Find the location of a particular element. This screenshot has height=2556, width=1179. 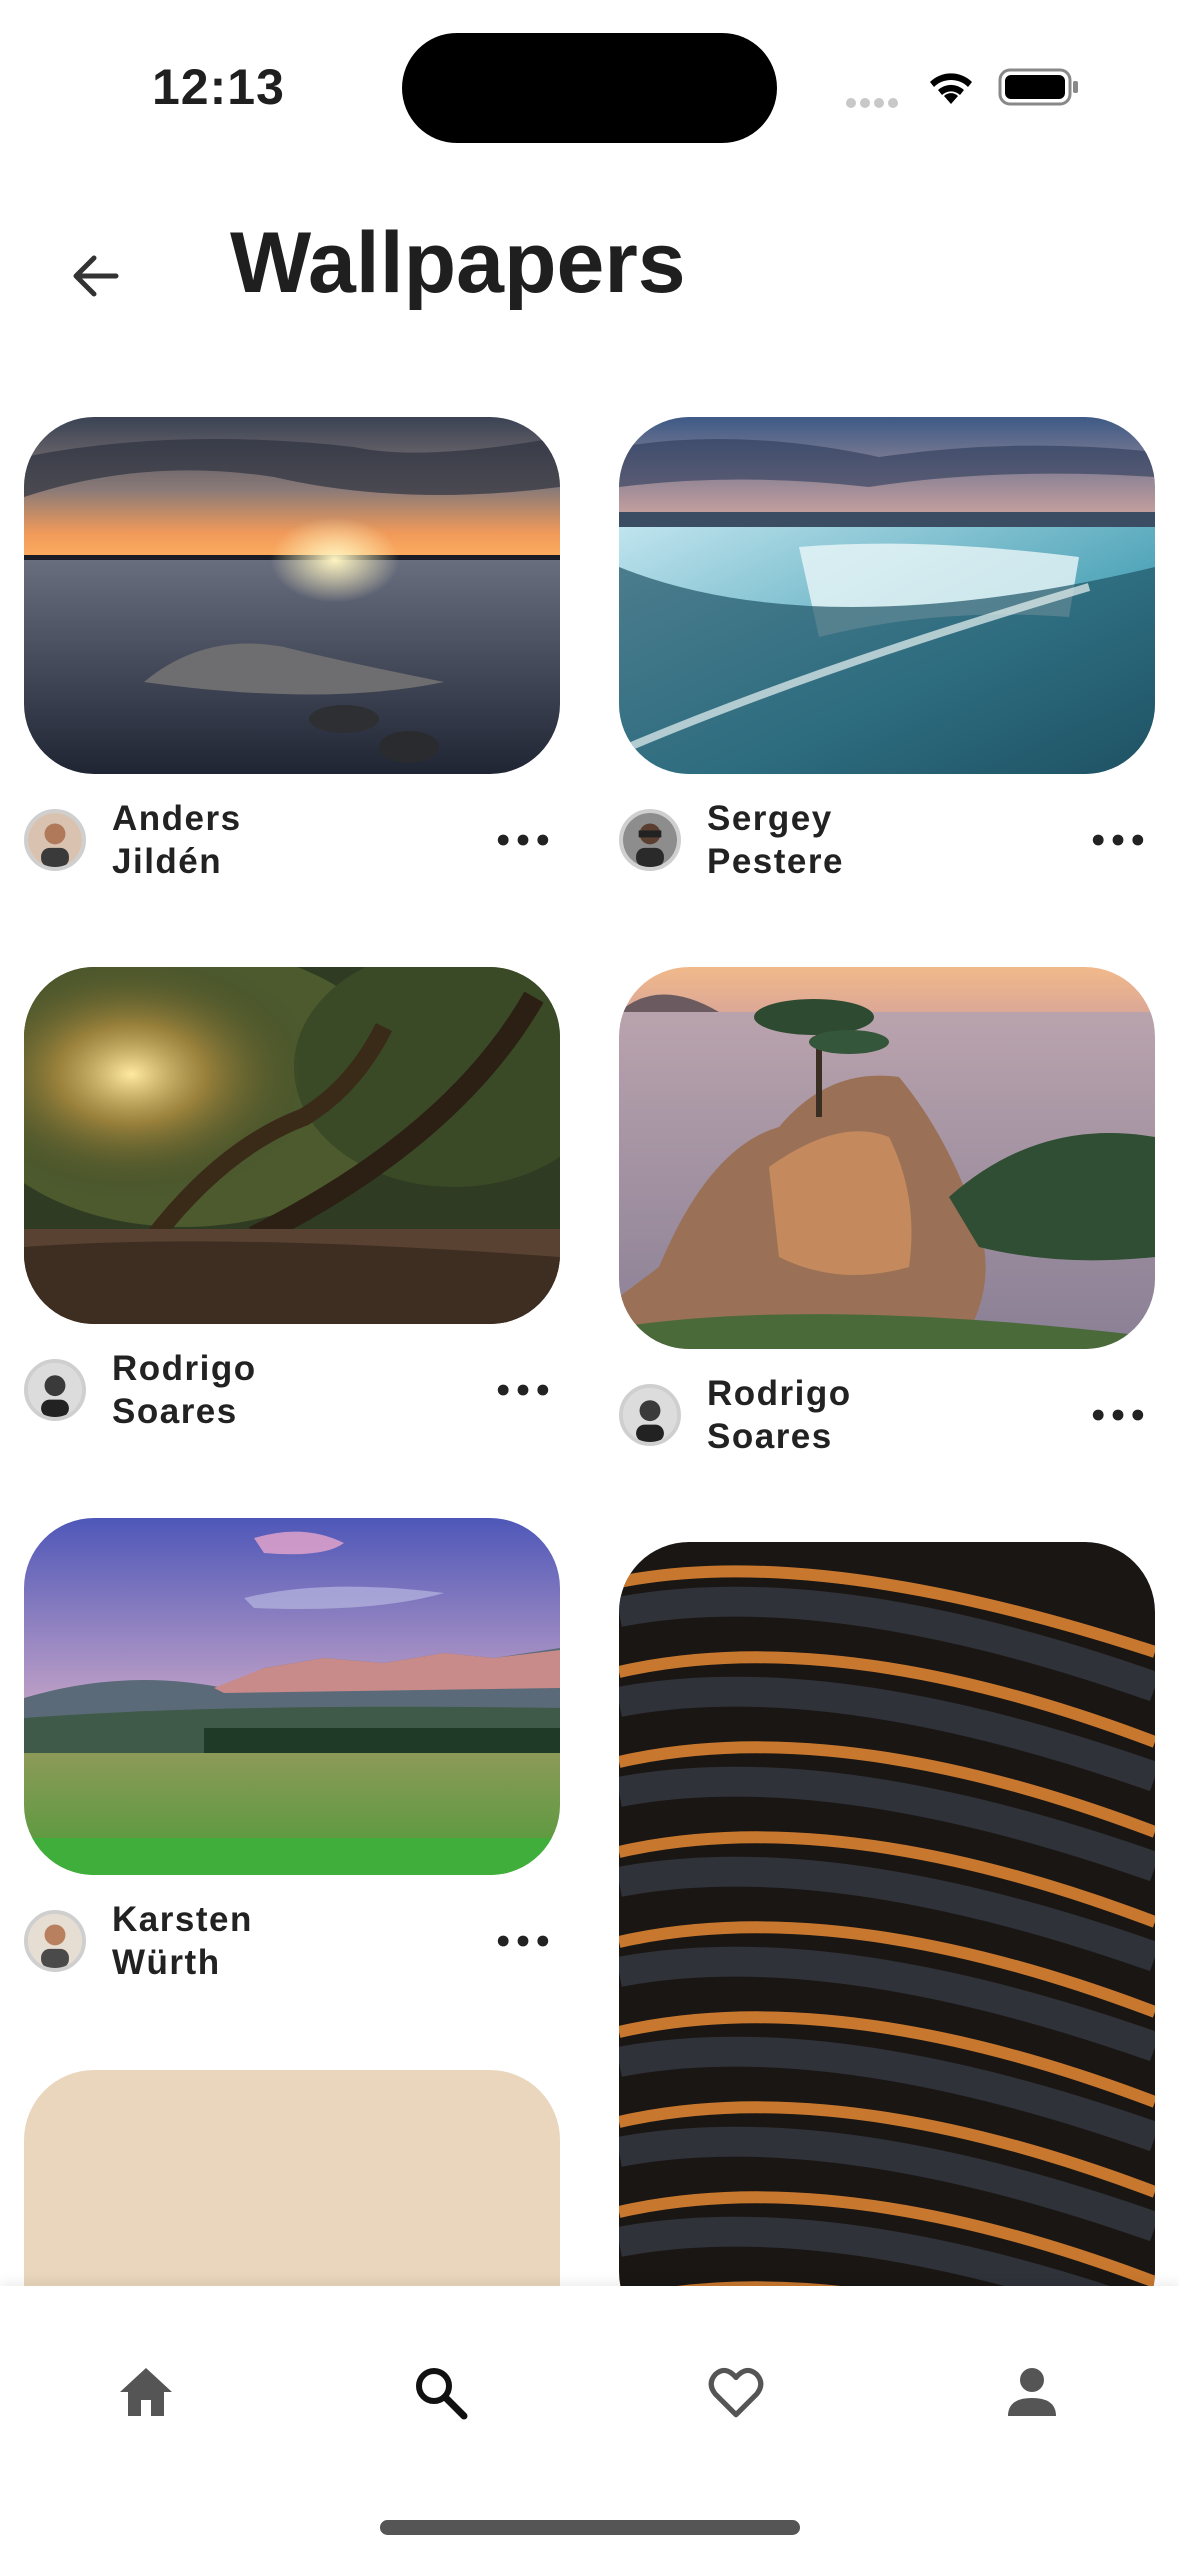

author-name: Sergey Pestere is located at coordinates (775, 840).